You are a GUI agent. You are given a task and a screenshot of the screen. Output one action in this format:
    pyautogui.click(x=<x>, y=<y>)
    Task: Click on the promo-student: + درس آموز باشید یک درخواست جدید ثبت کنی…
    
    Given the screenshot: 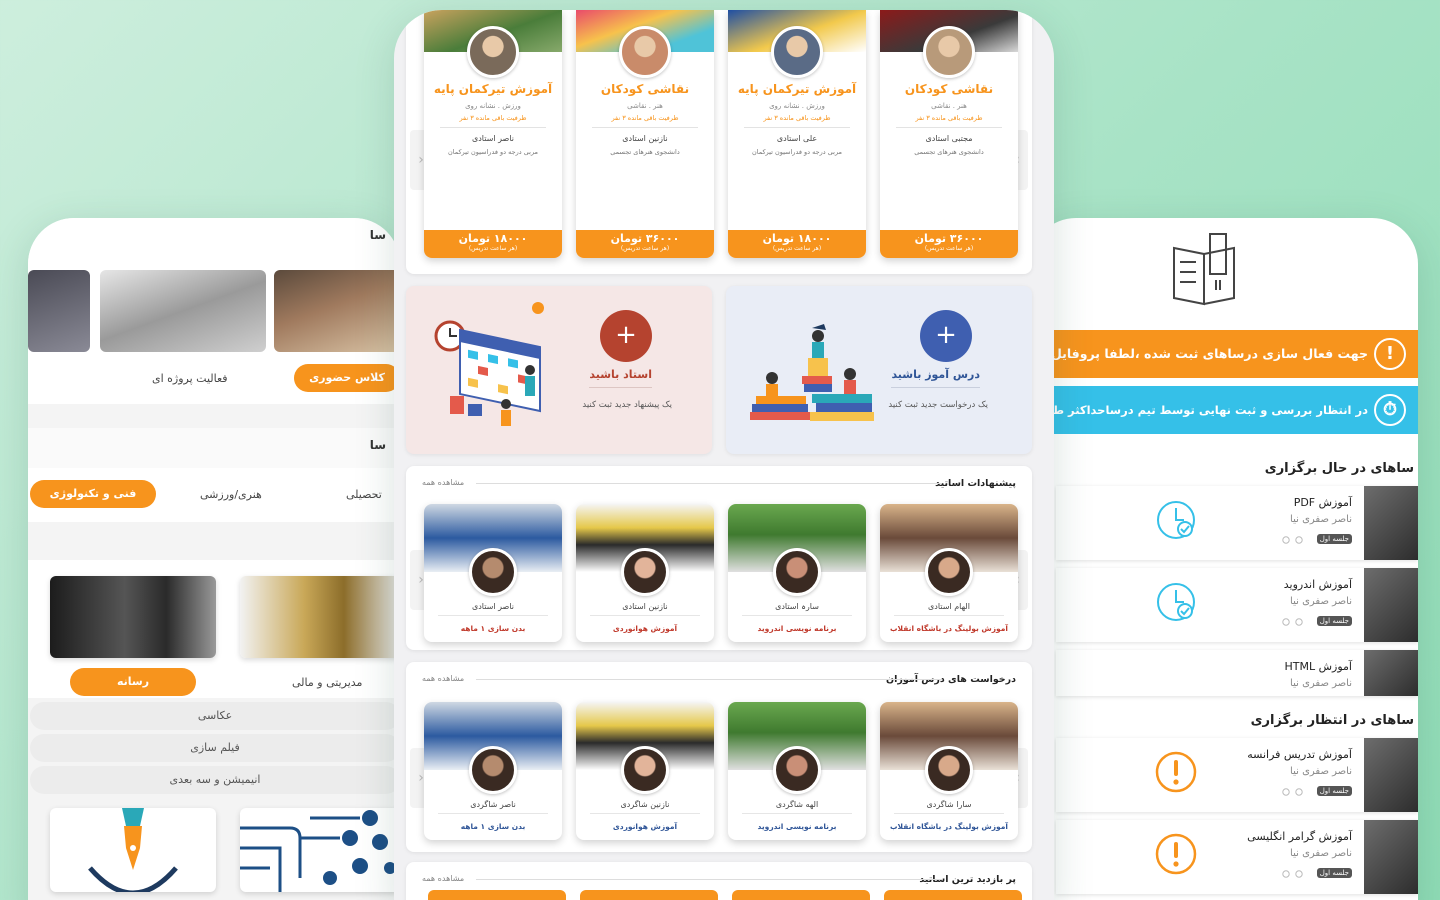 What is the action you would take?
    pyautogui.click(x=879, y=370)
    